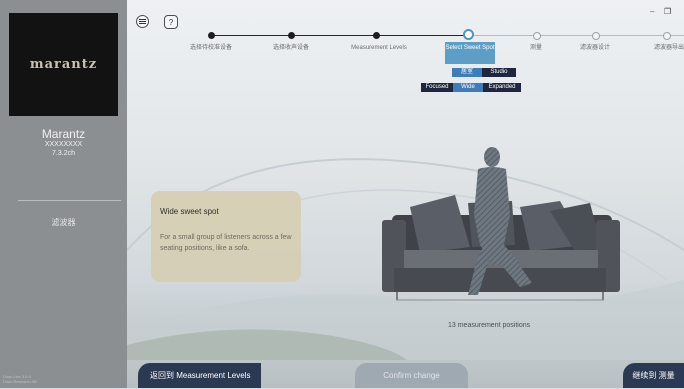 Image resolution: width=684 pixels, height=389 pixels. I want to click on menu-icon, so click(142, 21).